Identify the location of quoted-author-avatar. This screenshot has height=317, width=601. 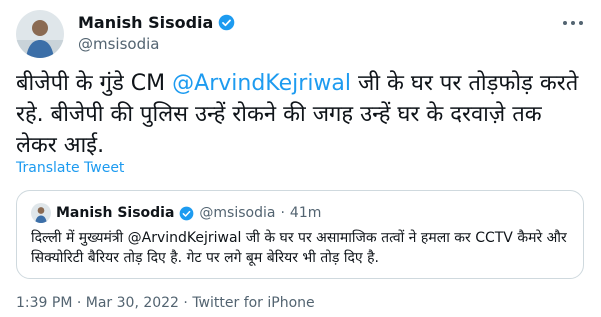
(41, 213).